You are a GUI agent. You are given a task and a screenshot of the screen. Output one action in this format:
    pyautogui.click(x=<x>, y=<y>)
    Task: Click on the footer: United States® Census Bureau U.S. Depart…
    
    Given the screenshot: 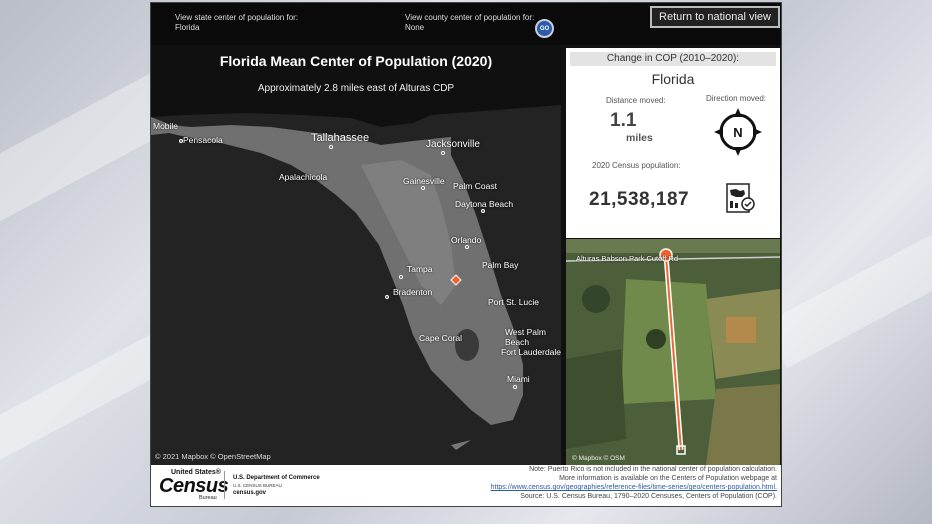 What is the action you would take?
    pyautogui.click(x=466, y=485)
    